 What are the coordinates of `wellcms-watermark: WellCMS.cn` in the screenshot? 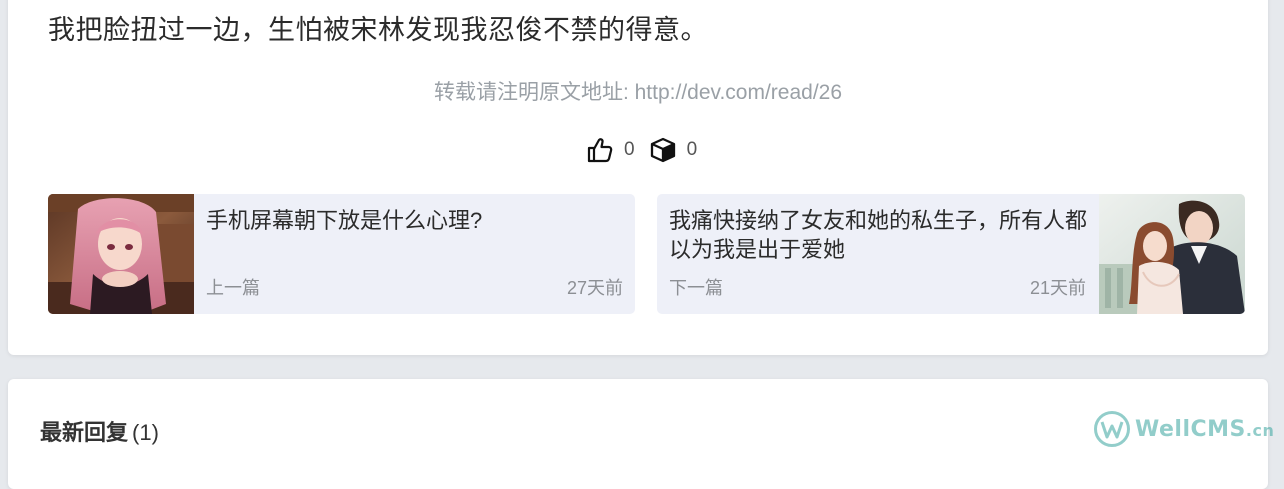 It's located at (1183, 429).